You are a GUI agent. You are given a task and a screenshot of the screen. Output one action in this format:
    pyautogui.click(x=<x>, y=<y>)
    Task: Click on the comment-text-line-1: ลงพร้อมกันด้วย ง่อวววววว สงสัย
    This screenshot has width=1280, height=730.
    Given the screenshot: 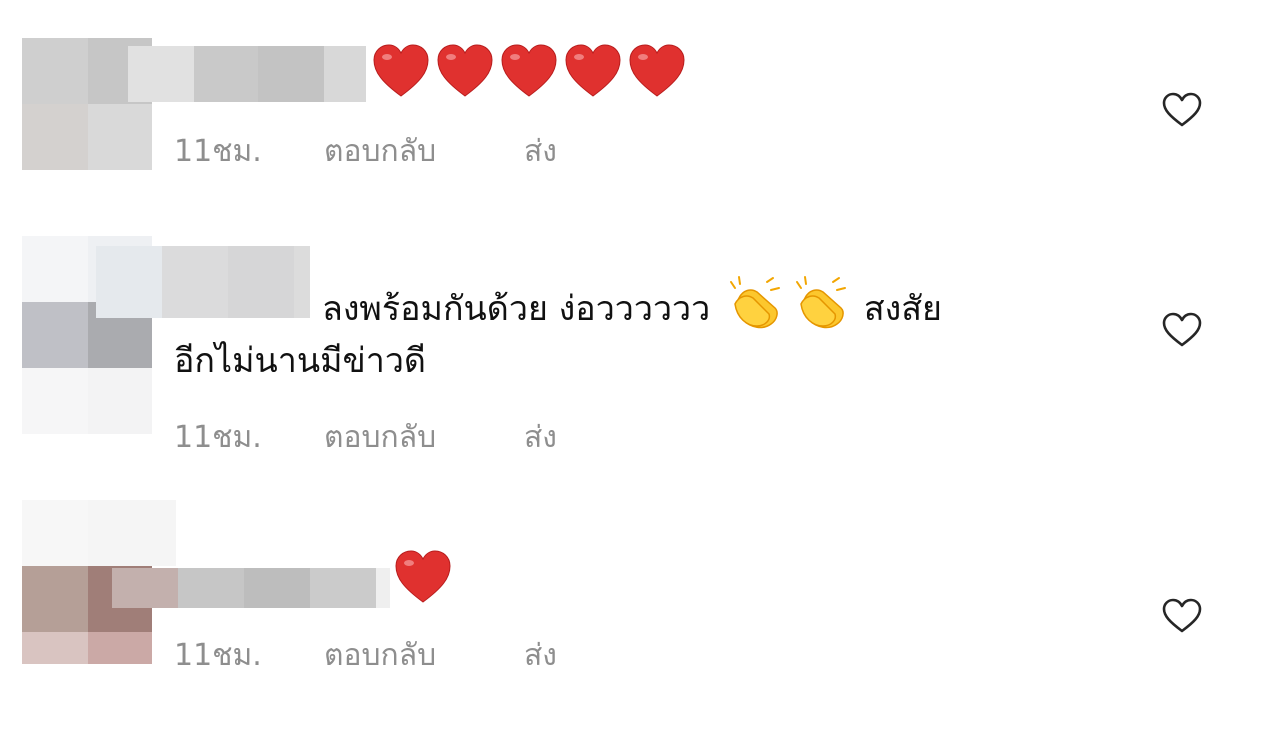 What is the action you would take?
    pyautogui.click(x=632, y=305)
    